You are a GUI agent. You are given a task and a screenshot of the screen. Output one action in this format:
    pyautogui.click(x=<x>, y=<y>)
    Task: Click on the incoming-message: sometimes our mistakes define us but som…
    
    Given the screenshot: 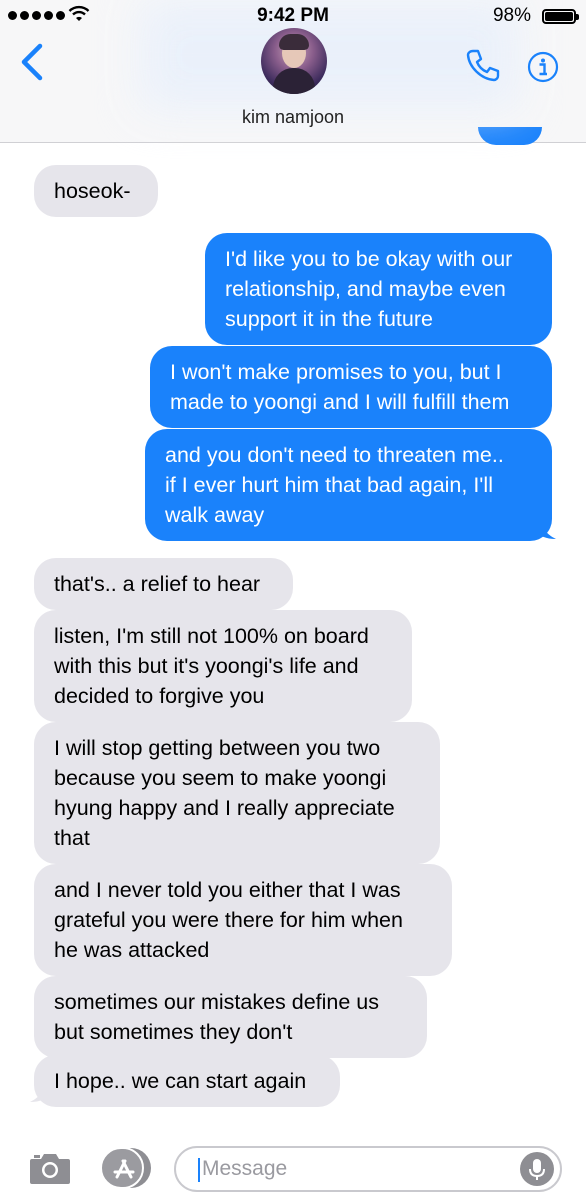 What is the action you would take?
    pyautogui.click(x=230, y=1017)
    